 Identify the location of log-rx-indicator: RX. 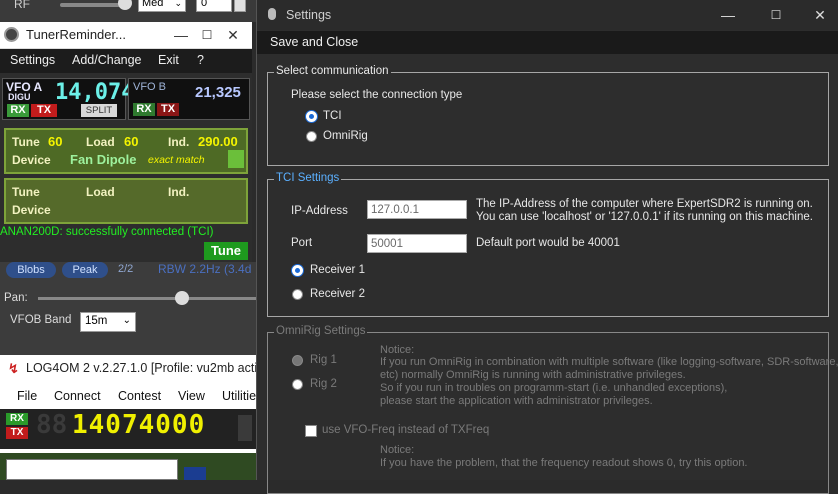
(17, 419).